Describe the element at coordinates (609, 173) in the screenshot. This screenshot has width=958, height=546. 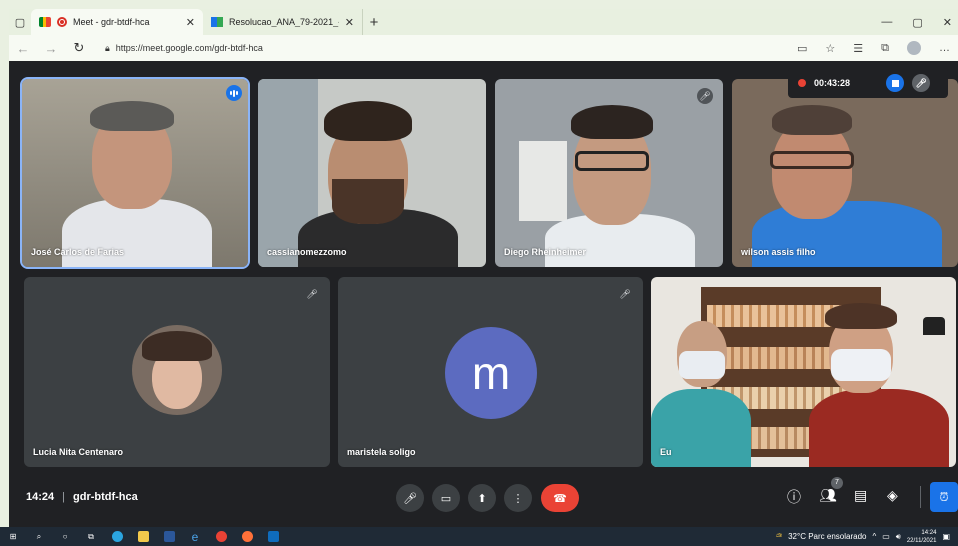
I see `participant-tile: 🎤︎ Diego Rheinheimer` at that location.